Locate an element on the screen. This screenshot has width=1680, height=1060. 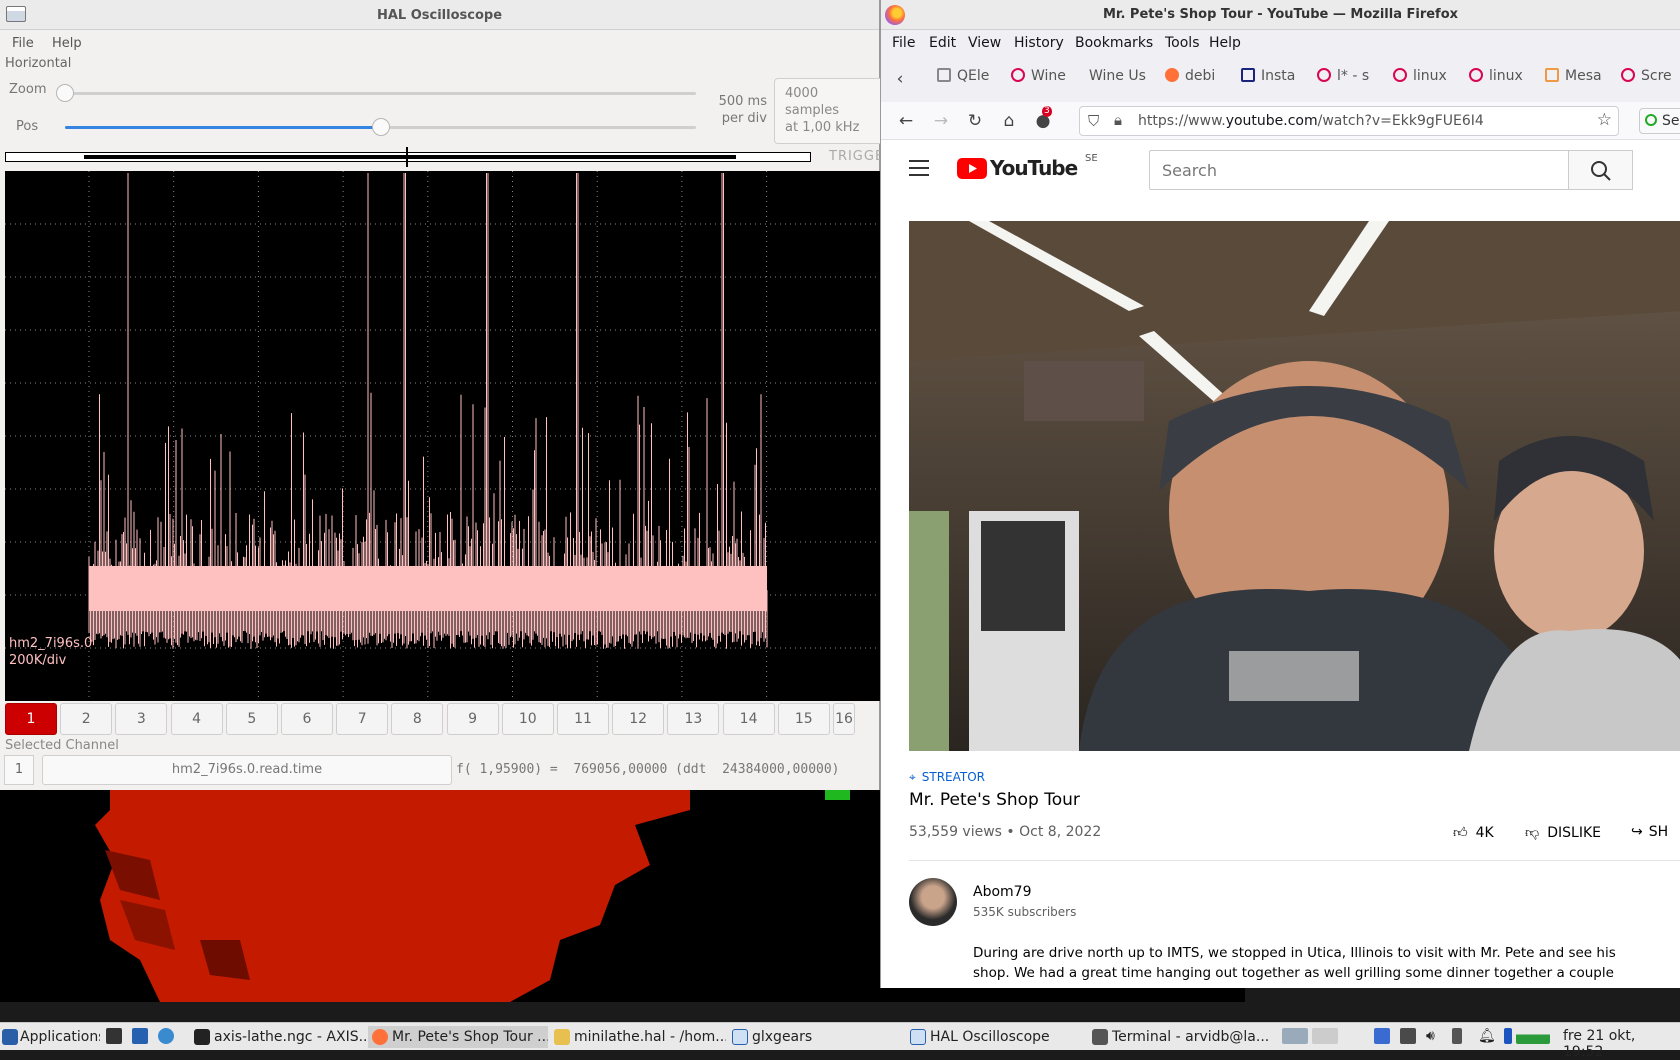
tab-search: l* - s is located at coordinates (1348, 76).